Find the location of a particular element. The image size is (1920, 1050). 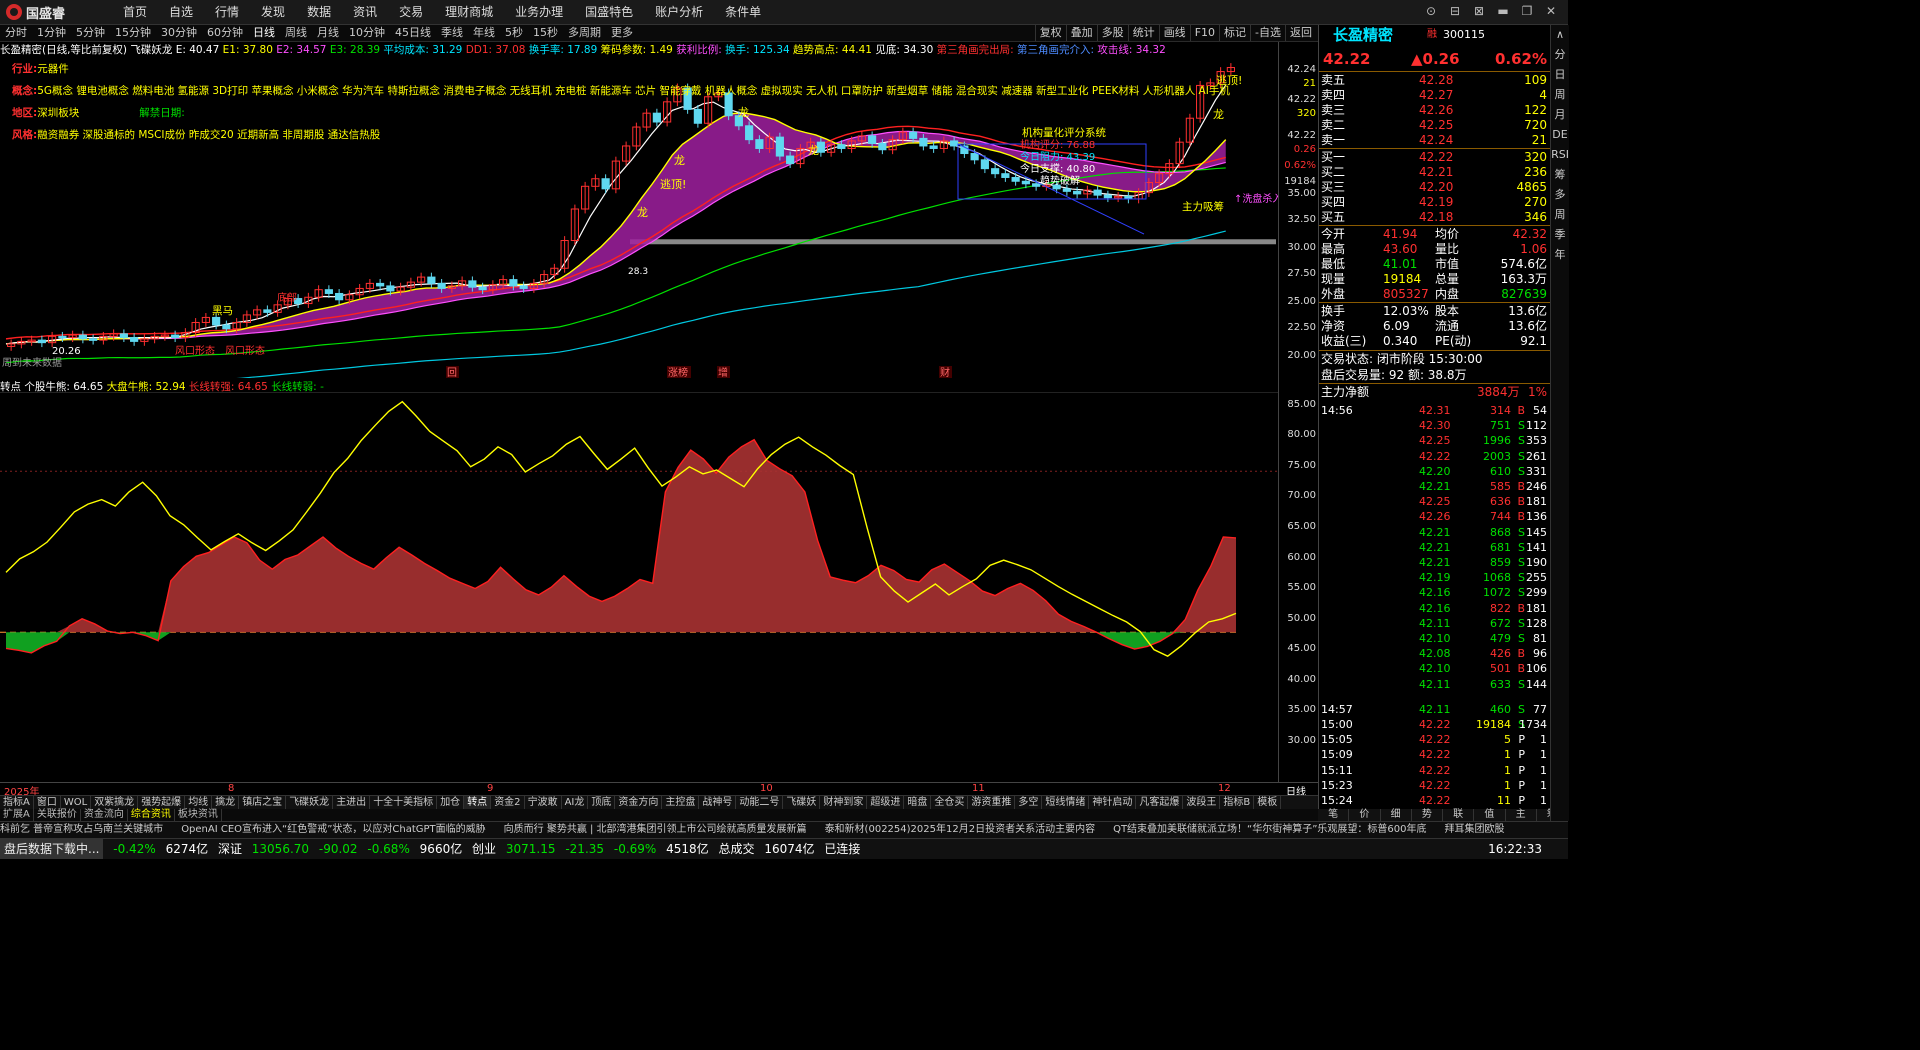

tick-row: 42.30 751 S 112 is located at coordinates (1435, 426).